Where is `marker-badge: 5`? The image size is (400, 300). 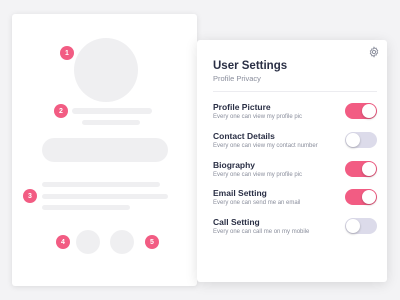
marker-badge: 5 is located at coordinates (152, 242).